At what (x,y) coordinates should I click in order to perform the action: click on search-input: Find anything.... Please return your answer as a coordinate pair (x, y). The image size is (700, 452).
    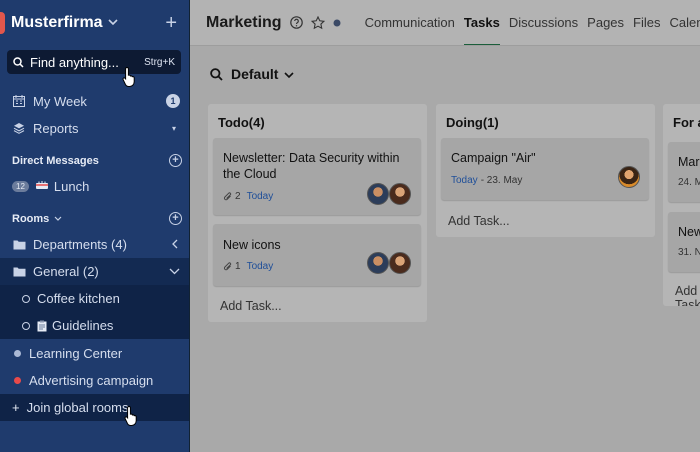
    Looking at the image, I should click on (74, 62).